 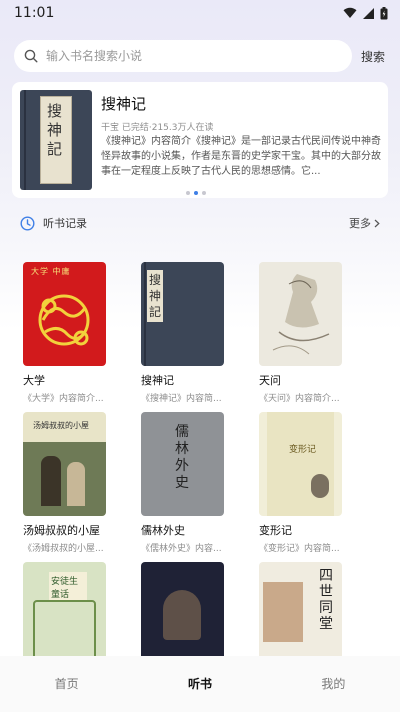 I want to click on search-button: 搜索, so click(x=373, y=56).